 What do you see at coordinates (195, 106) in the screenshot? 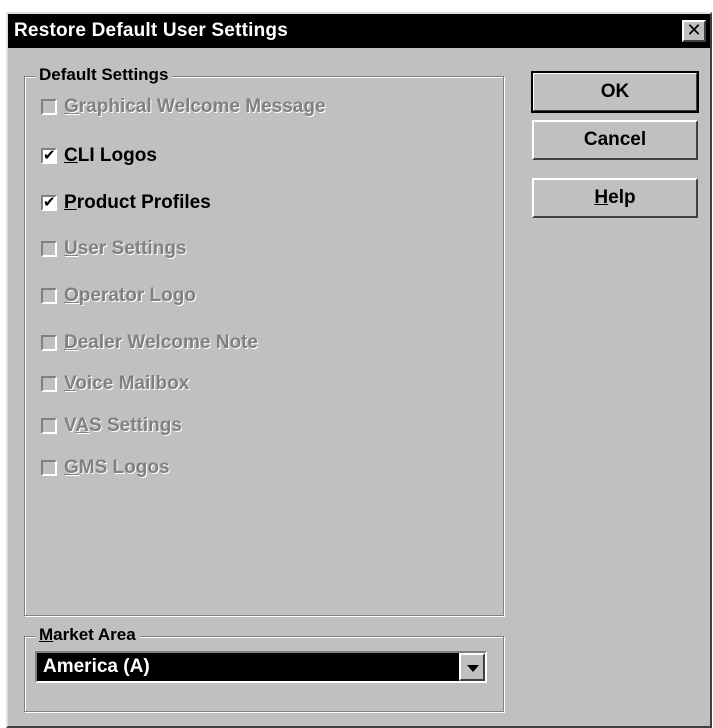
I see `checkbox-label: Graphical Welcome Message` at bounding box center [195, 106].